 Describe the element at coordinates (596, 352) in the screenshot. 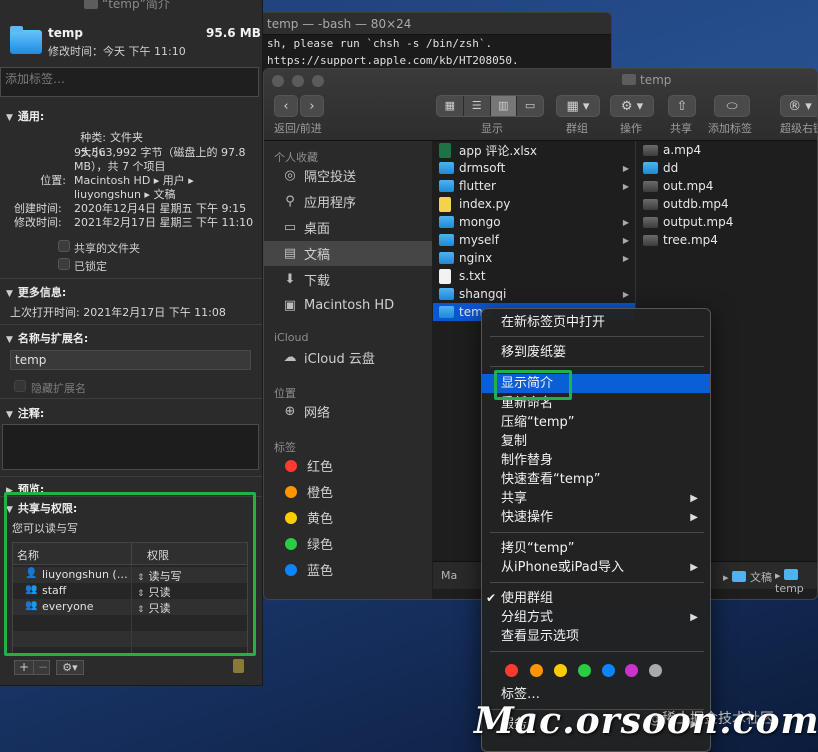

I see `menu-item-move-to-trash: 移到废纸篓` at that location.